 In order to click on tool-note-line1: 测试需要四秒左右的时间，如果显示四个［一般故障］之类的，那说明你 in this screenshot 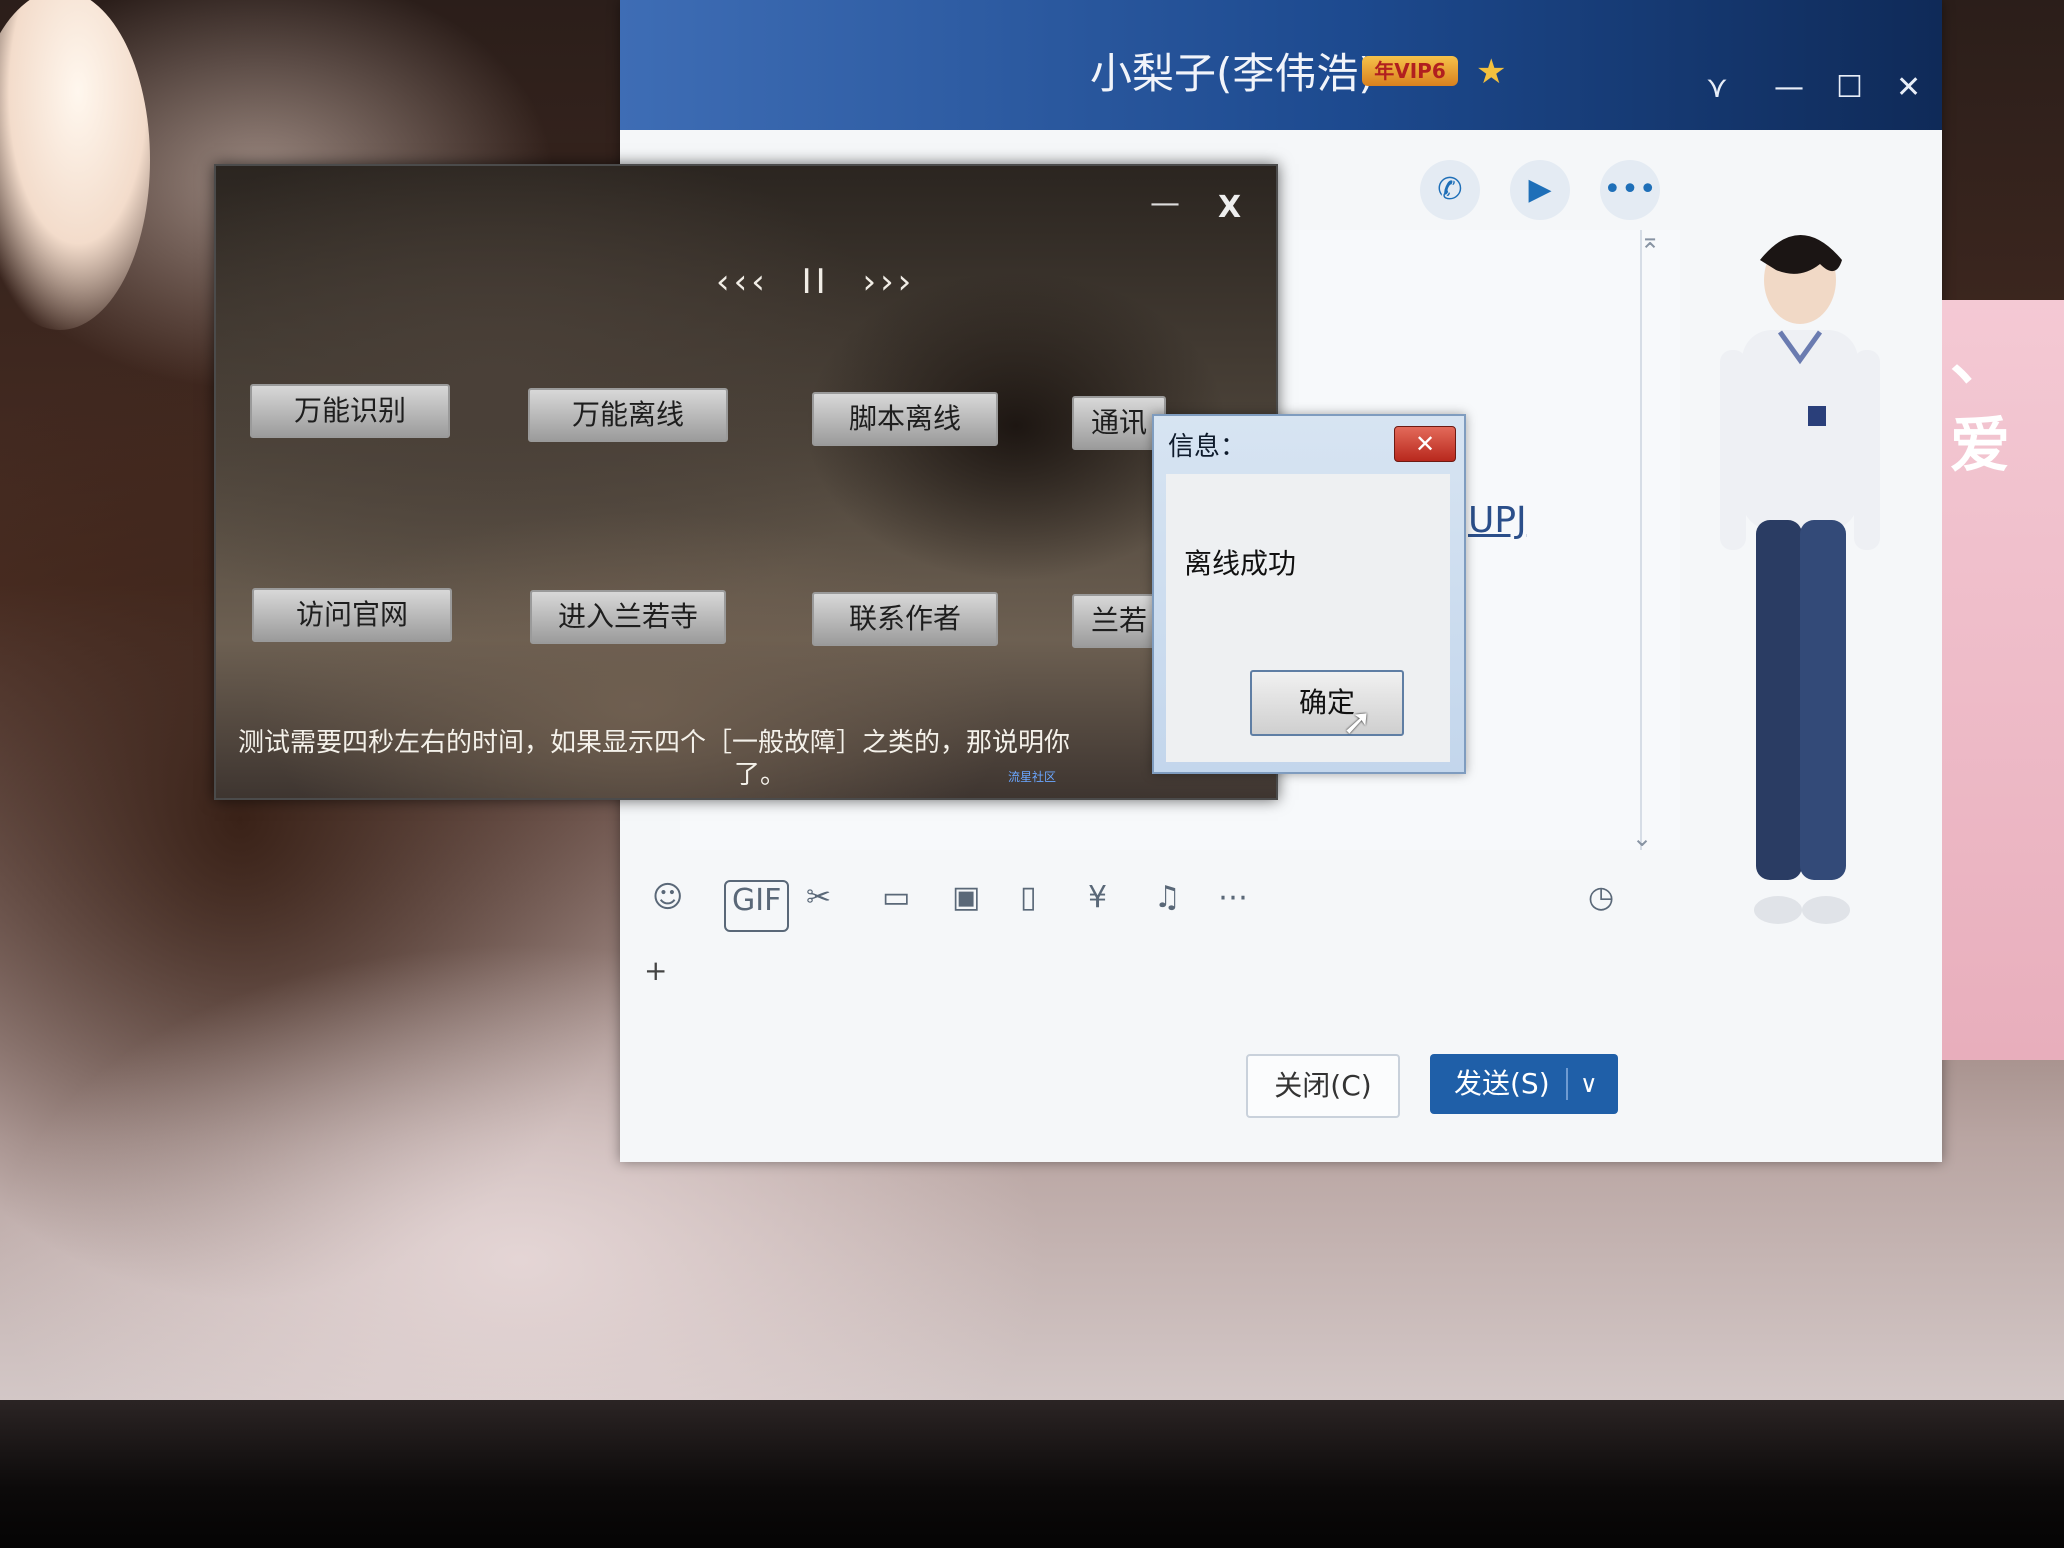, I will do `click(654, 743)`.